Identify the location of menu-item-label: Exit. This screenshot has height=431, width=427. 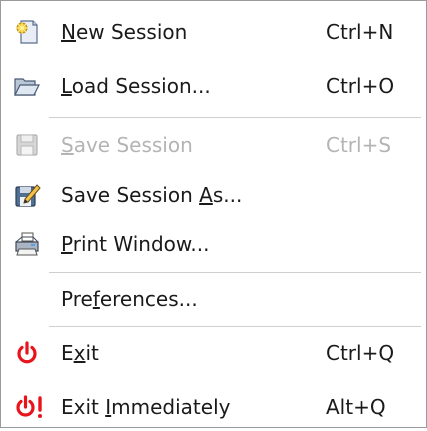
(80, 353).